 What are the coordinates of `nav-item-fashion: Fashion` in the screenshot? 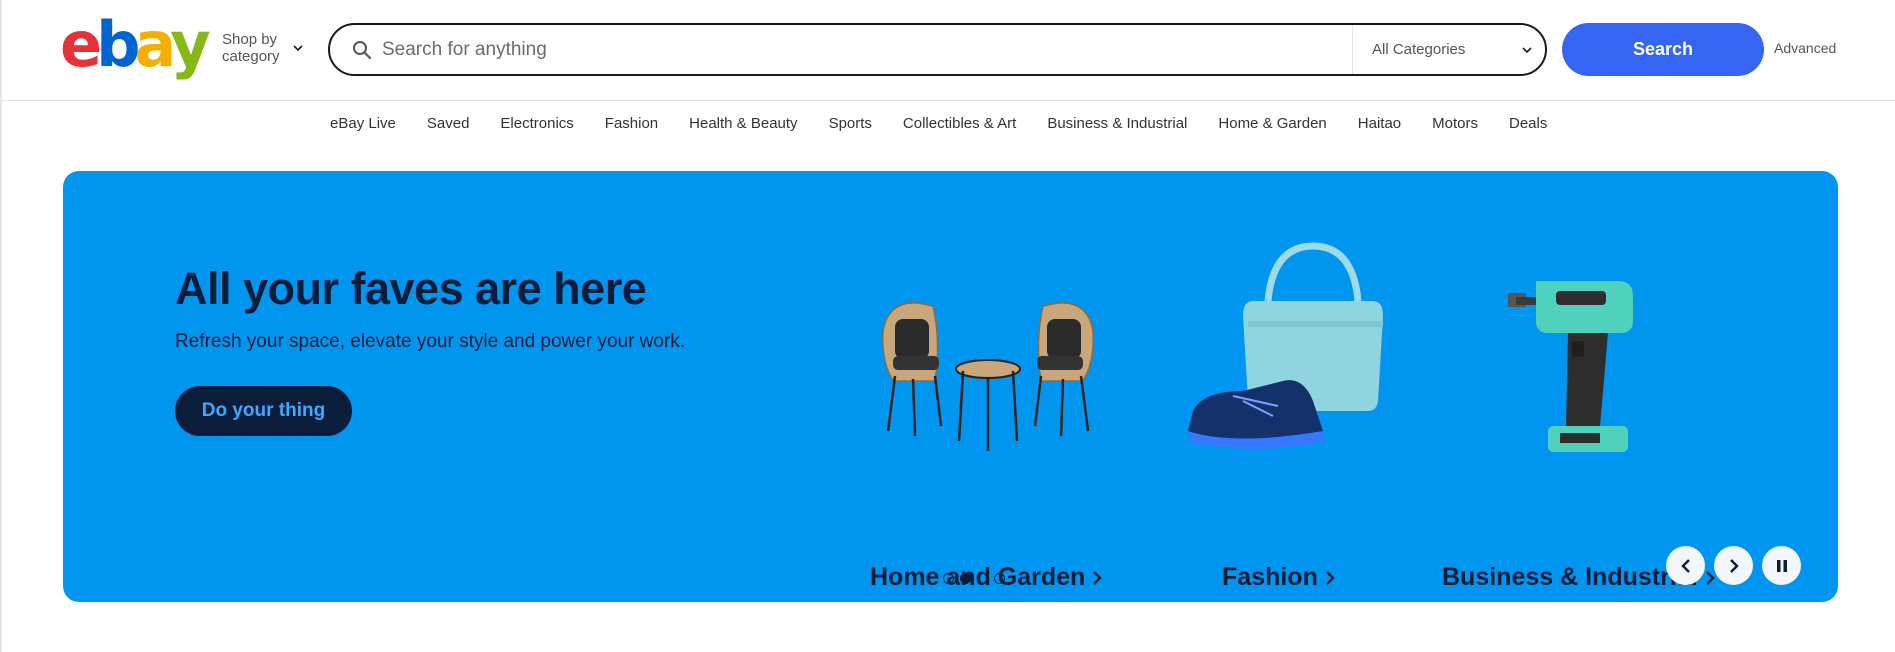 It's located at (631, 125).